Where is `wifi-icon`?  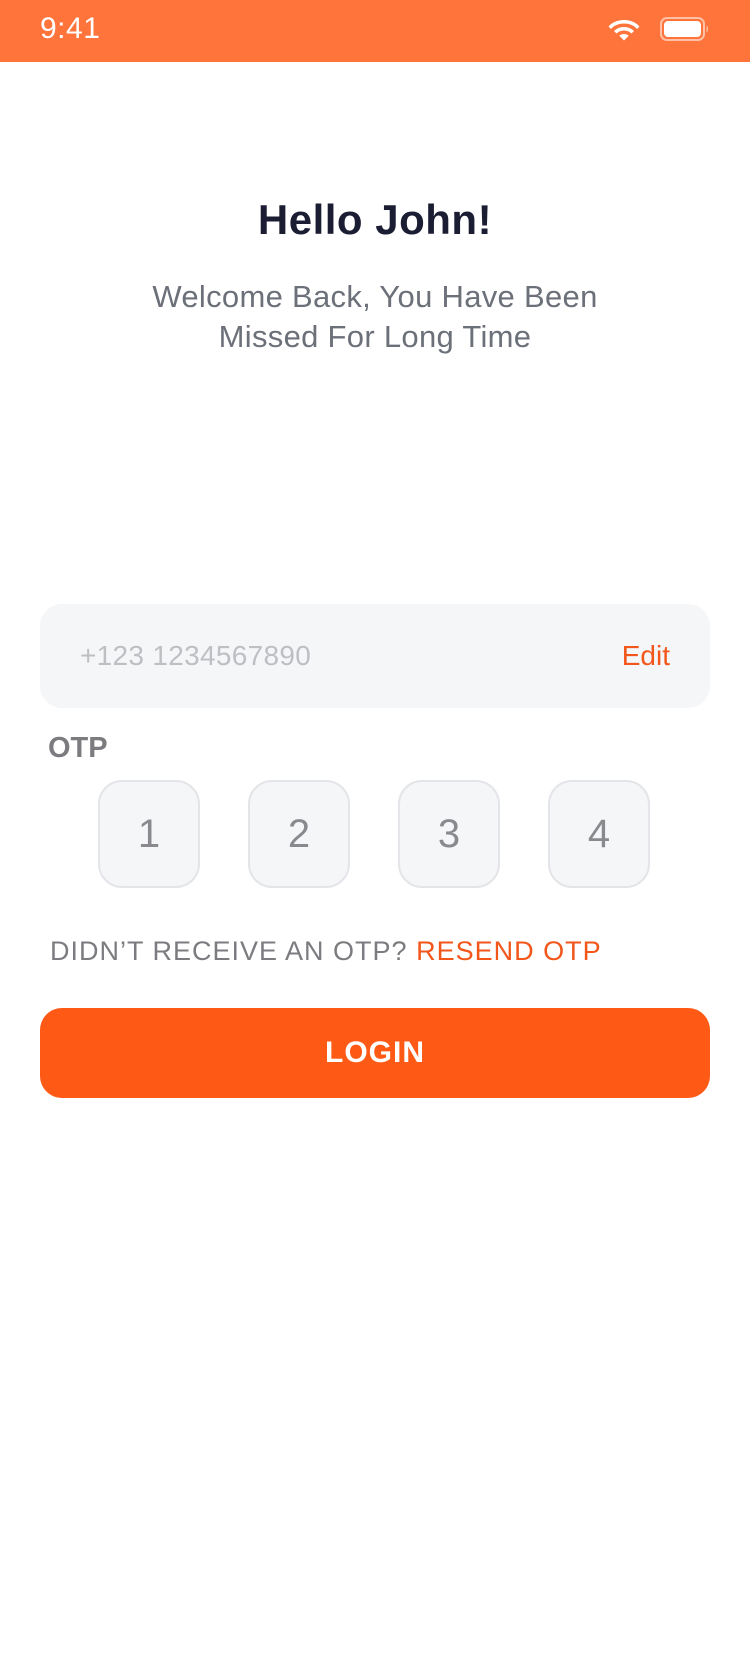 wifi-icon is located at coordinates (624, 30).